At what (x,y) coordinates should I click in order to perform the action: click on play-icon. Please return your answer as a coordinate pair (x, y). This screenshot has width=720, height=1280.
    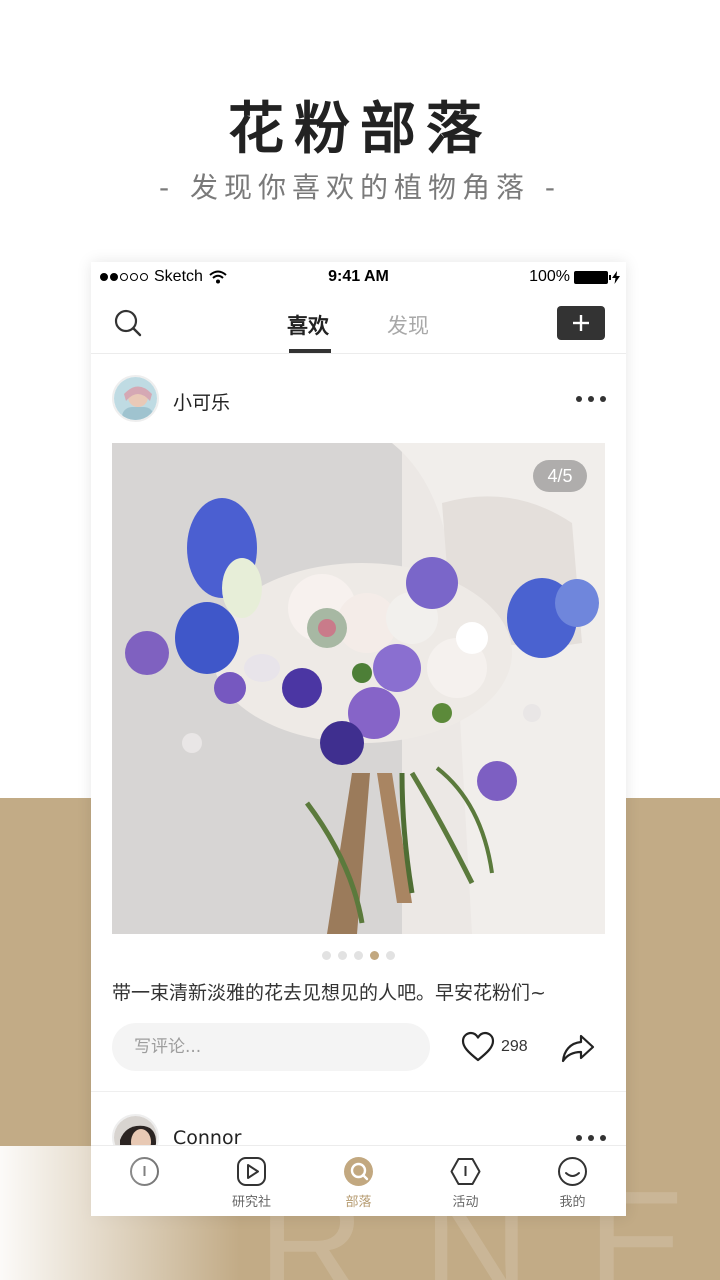
    Looking at the image, I should click on (251, 1171).